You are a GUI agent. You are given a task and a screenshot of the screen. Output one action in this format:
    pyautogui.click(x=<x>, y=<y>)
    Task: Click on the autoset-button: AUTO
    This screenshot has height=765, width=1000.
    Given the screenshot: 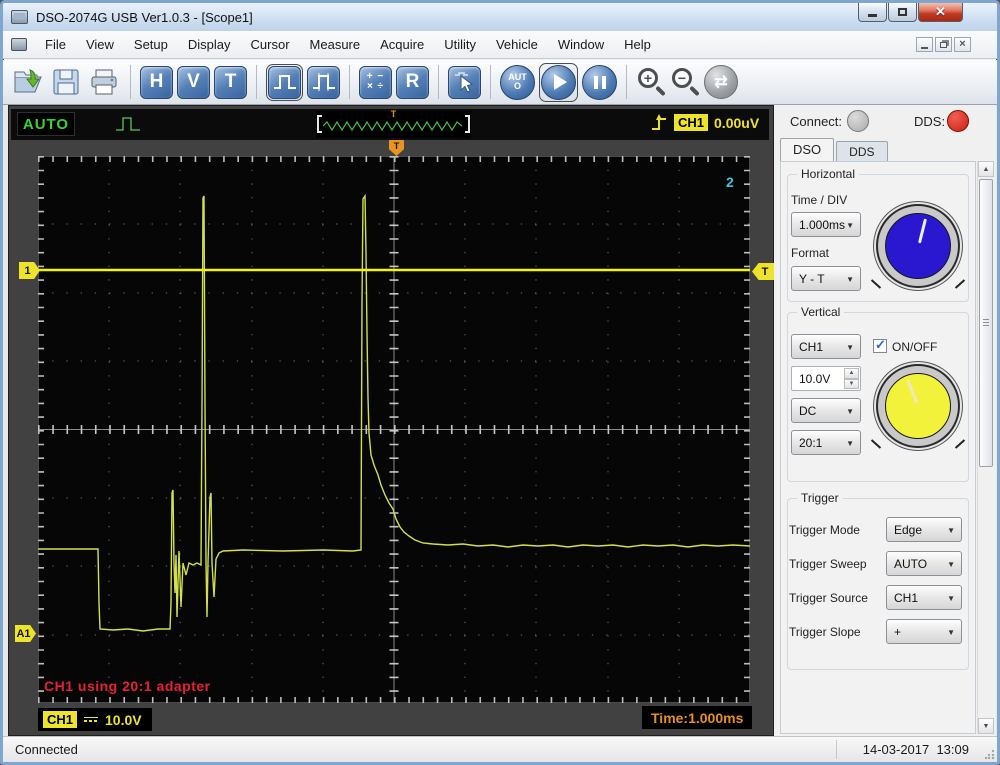 What is the action you would take?
    pyautogui.click(x=517, y=82)
    